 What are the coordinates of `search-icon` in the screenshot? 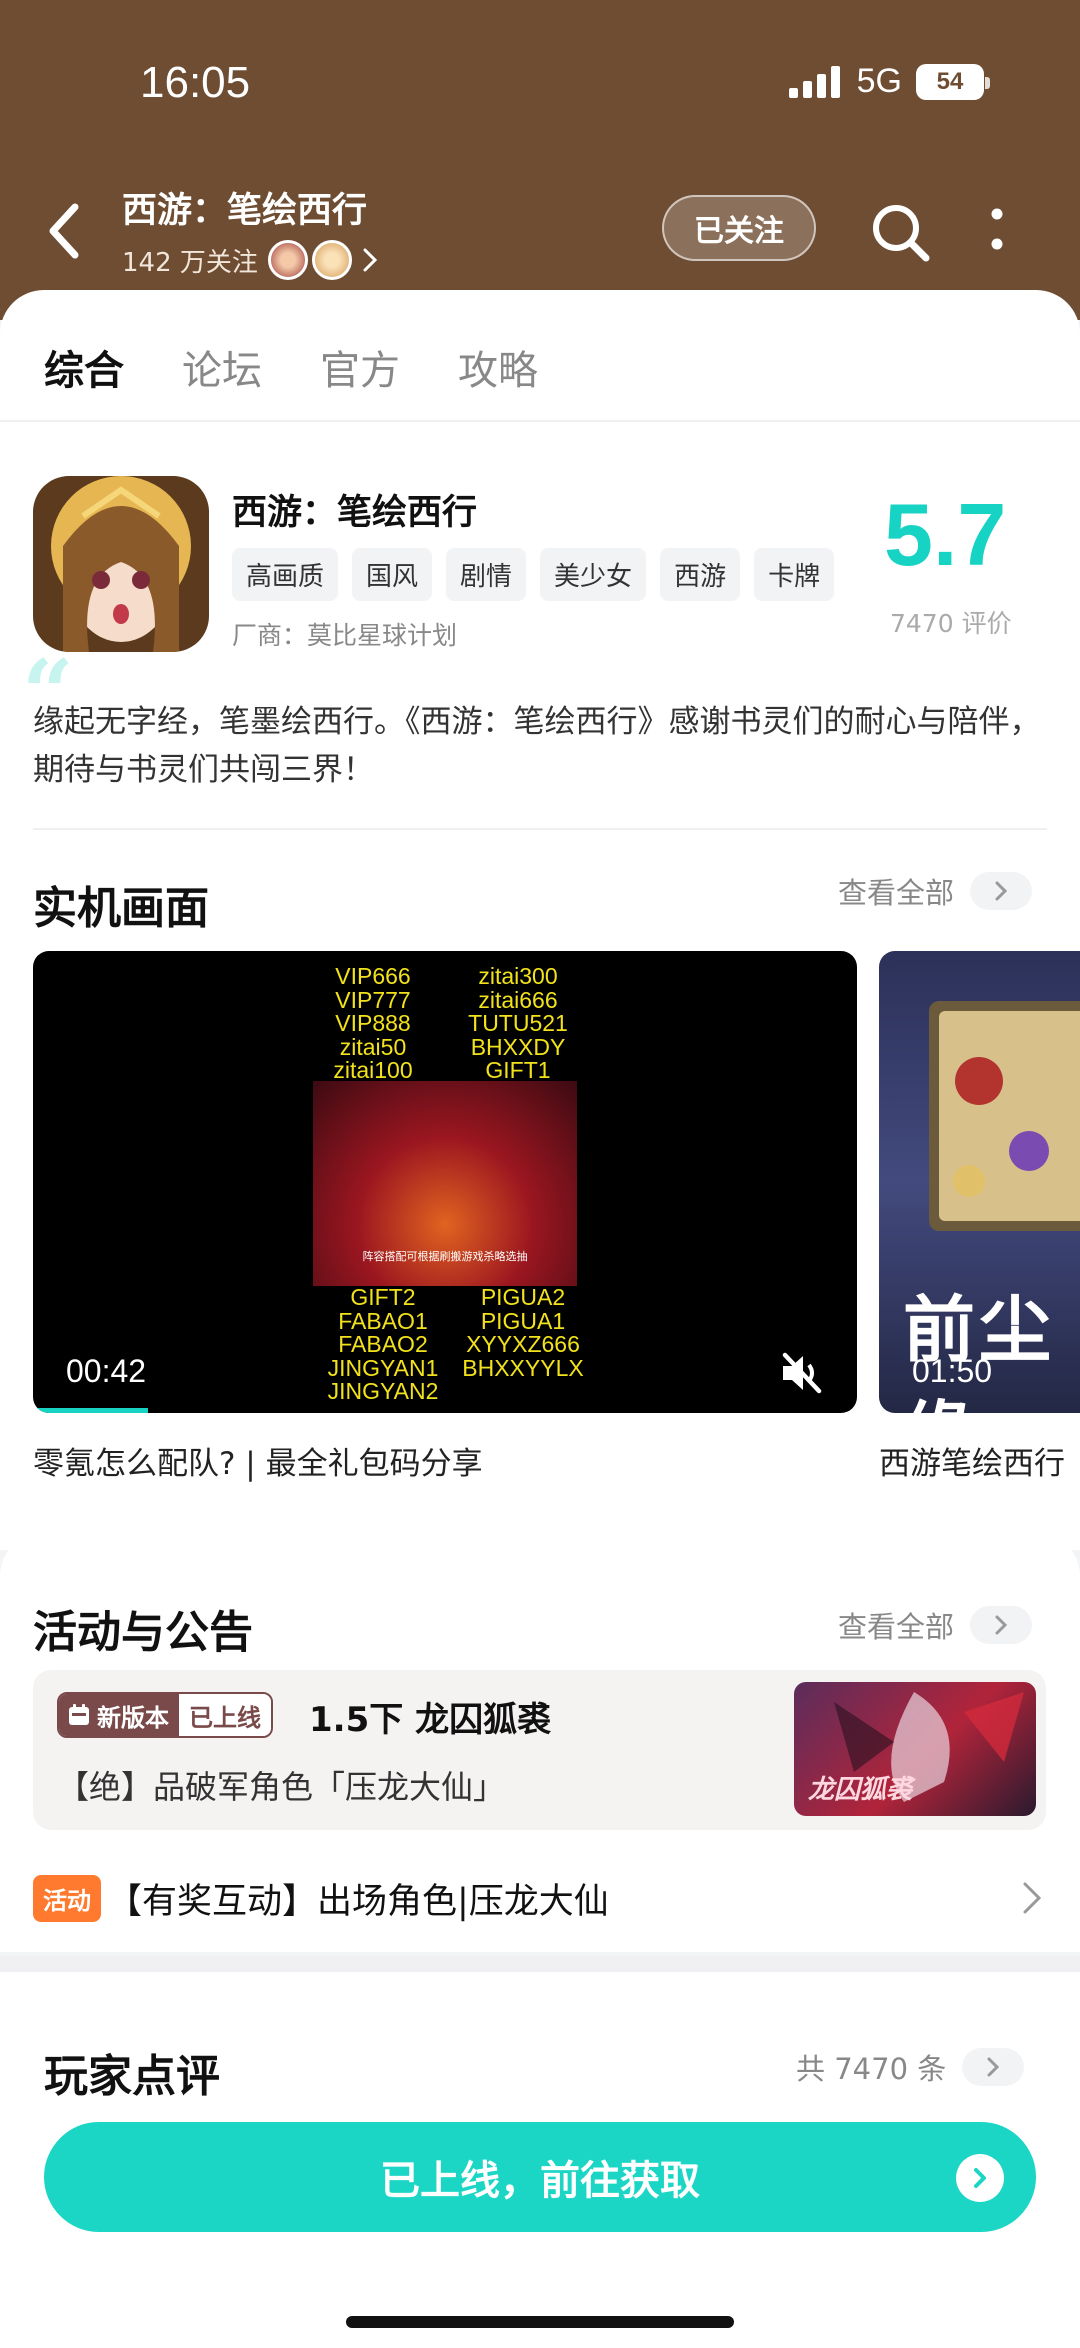 It's located at (901, 233).